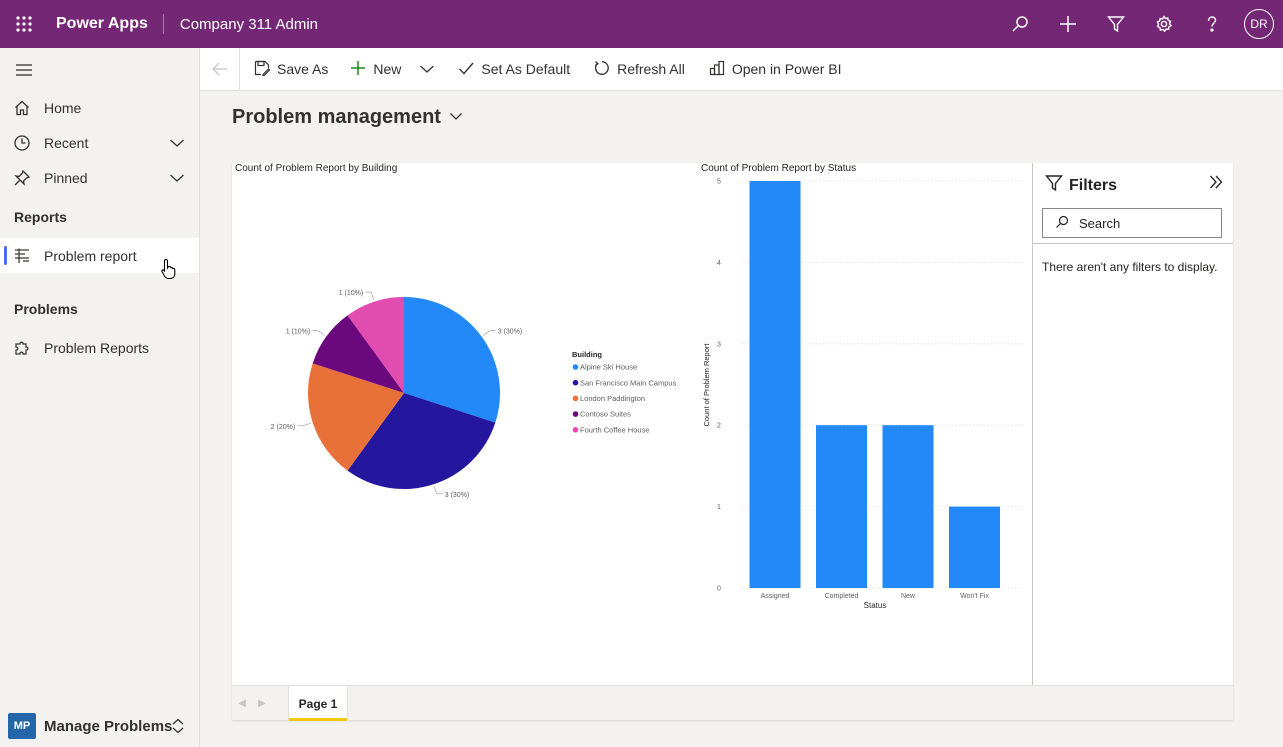 Image resolution: width=1283 pixels, height=747 pixels. I want to click on new-button: New, so click(396, 69).